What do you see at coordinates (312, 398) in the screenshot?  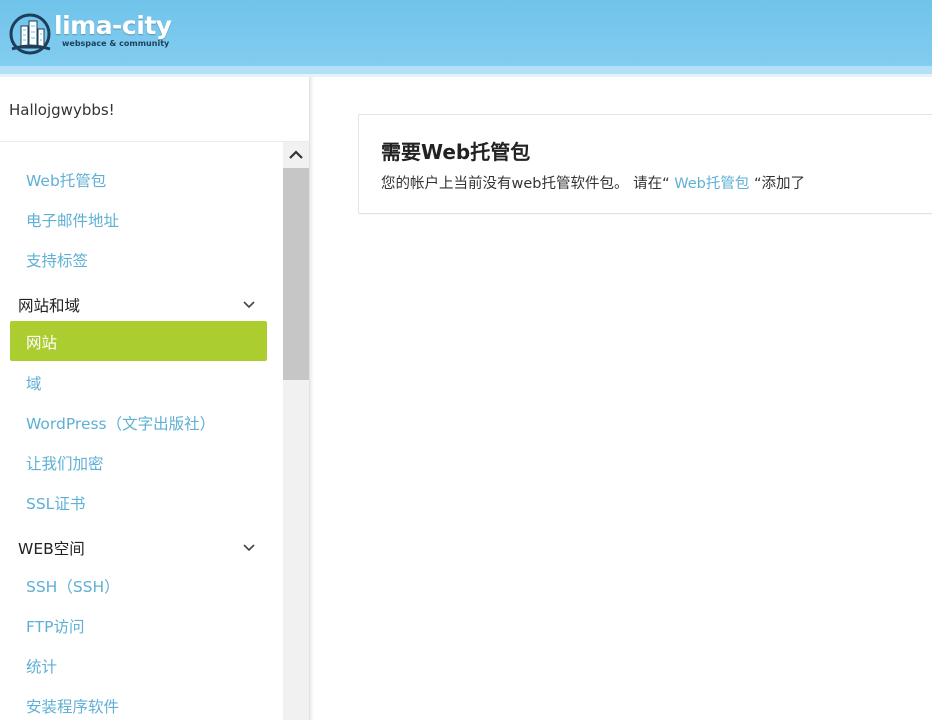 I see `sidebar-shadow` at bounding box center [312, 398].